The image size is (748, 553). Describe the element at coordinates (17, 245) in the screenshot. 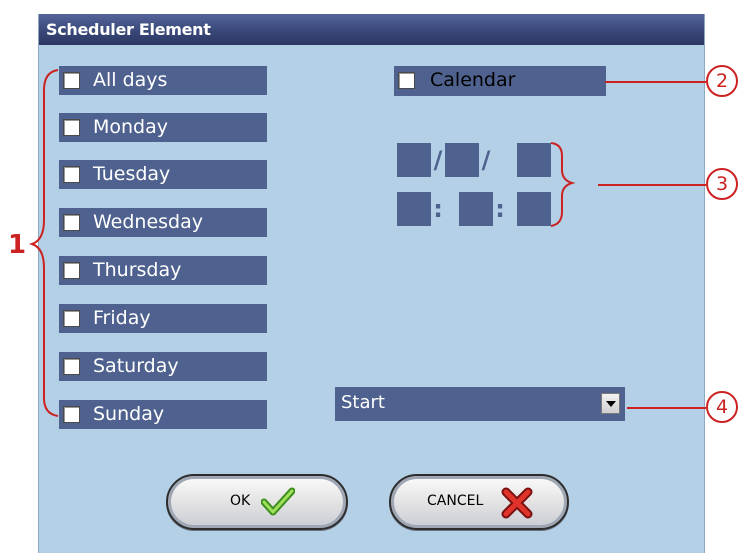

I see `annotation-1: 1` at that location.